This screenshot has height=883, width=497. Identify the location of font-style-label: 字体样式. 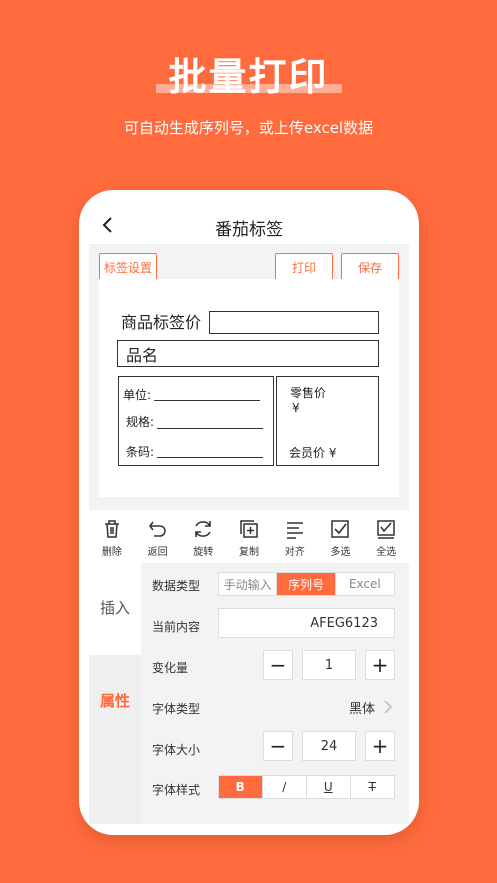
(176, 790).